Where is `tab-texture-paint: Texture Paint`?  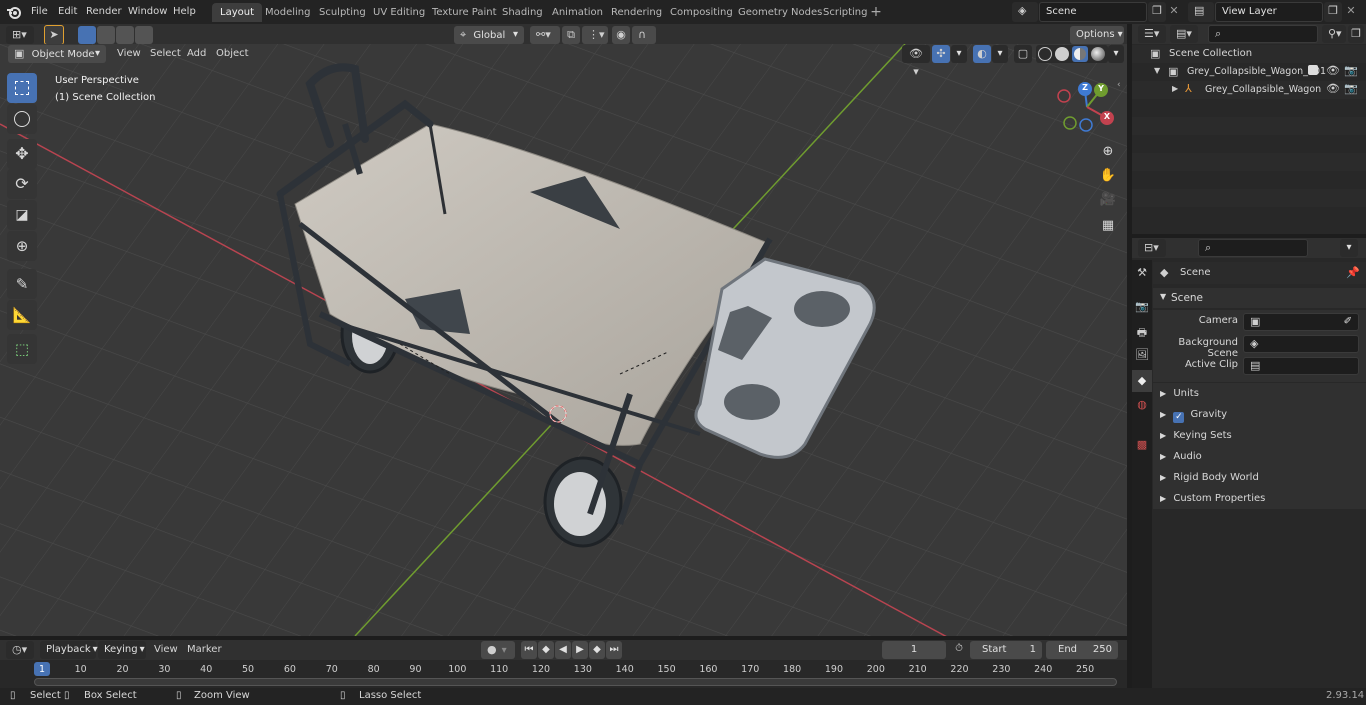 tab-texture-paint: Texture Paint is located at coordinates (464, 12).